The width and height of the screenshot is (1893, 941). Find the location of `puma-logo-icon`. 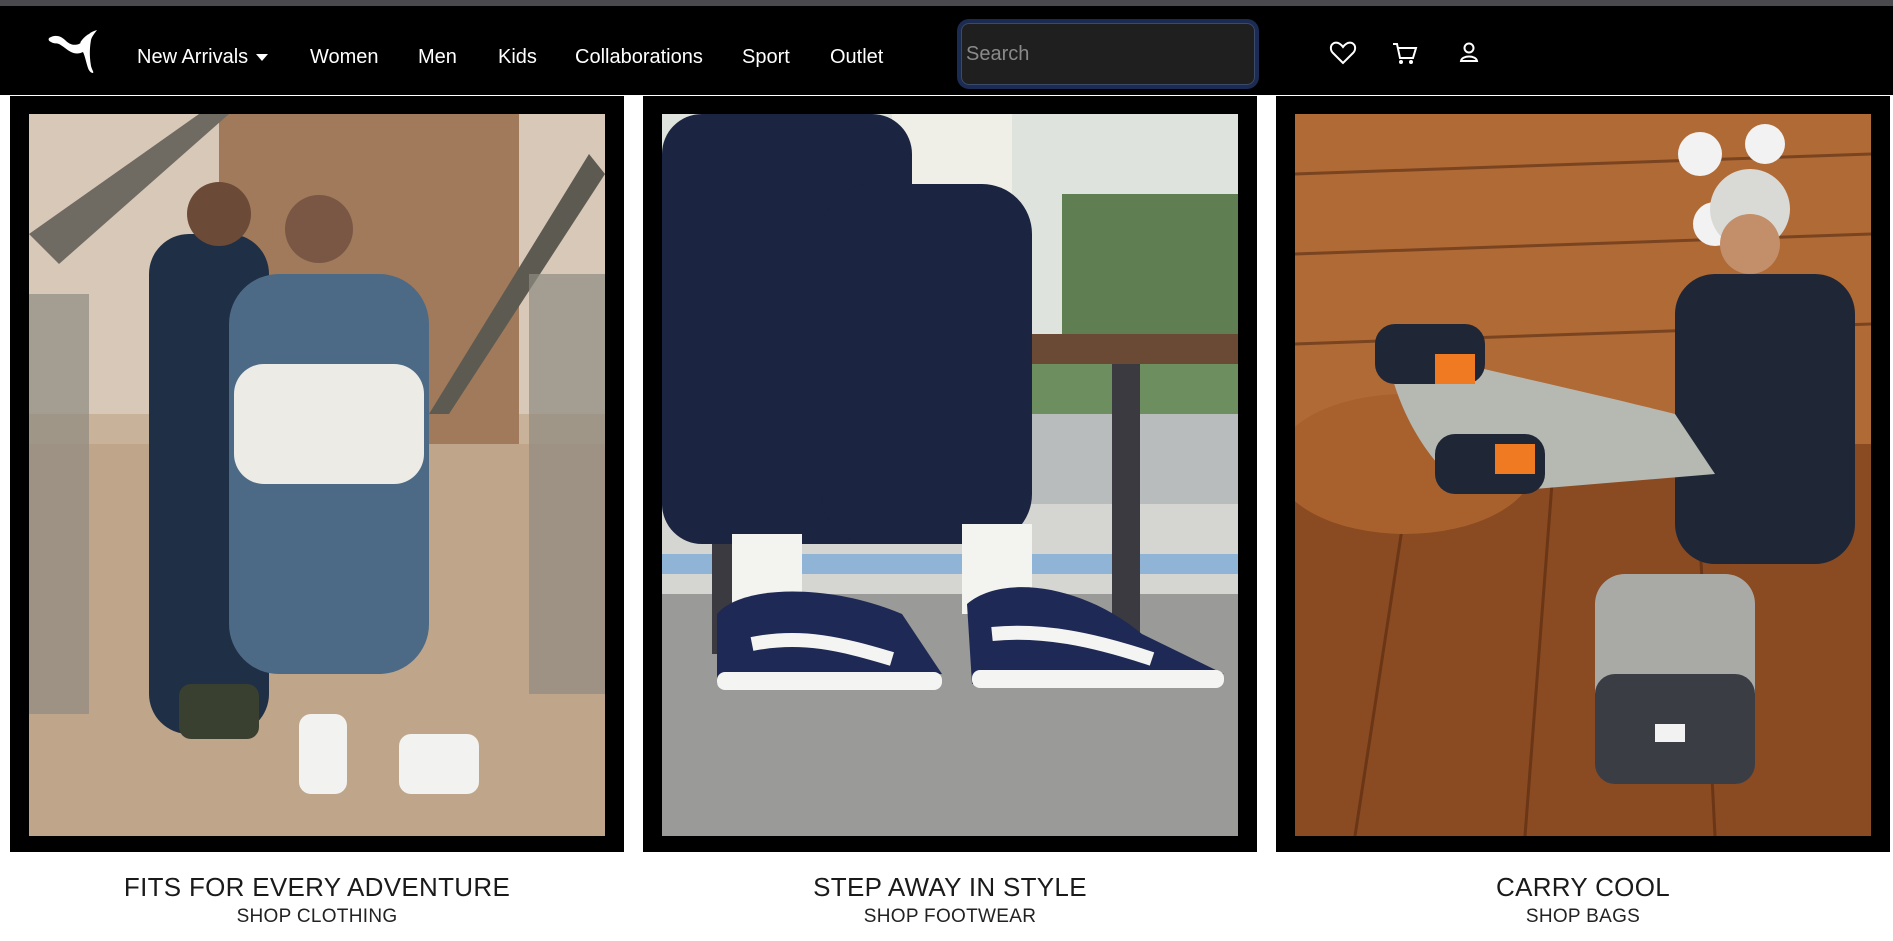

puma-logo-icon is located at coordinates (73, 50).